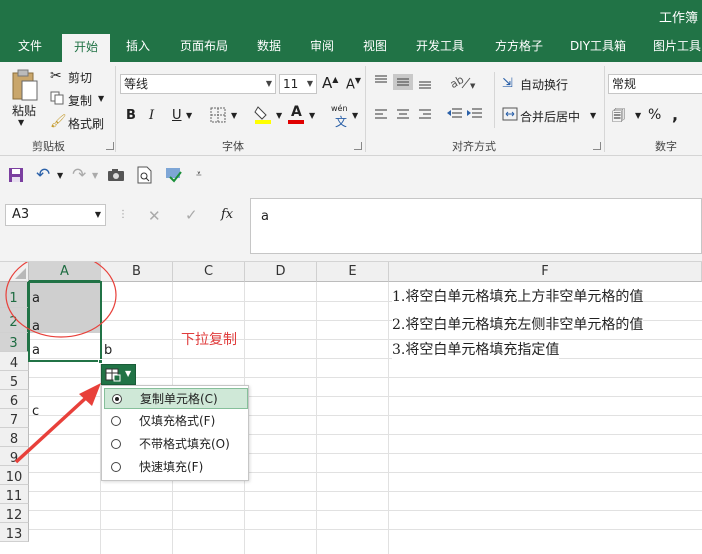  Describe the element at coordinates (204, 47) in the screenshot. I see `tab-page-layout: 页面布局` at that location.